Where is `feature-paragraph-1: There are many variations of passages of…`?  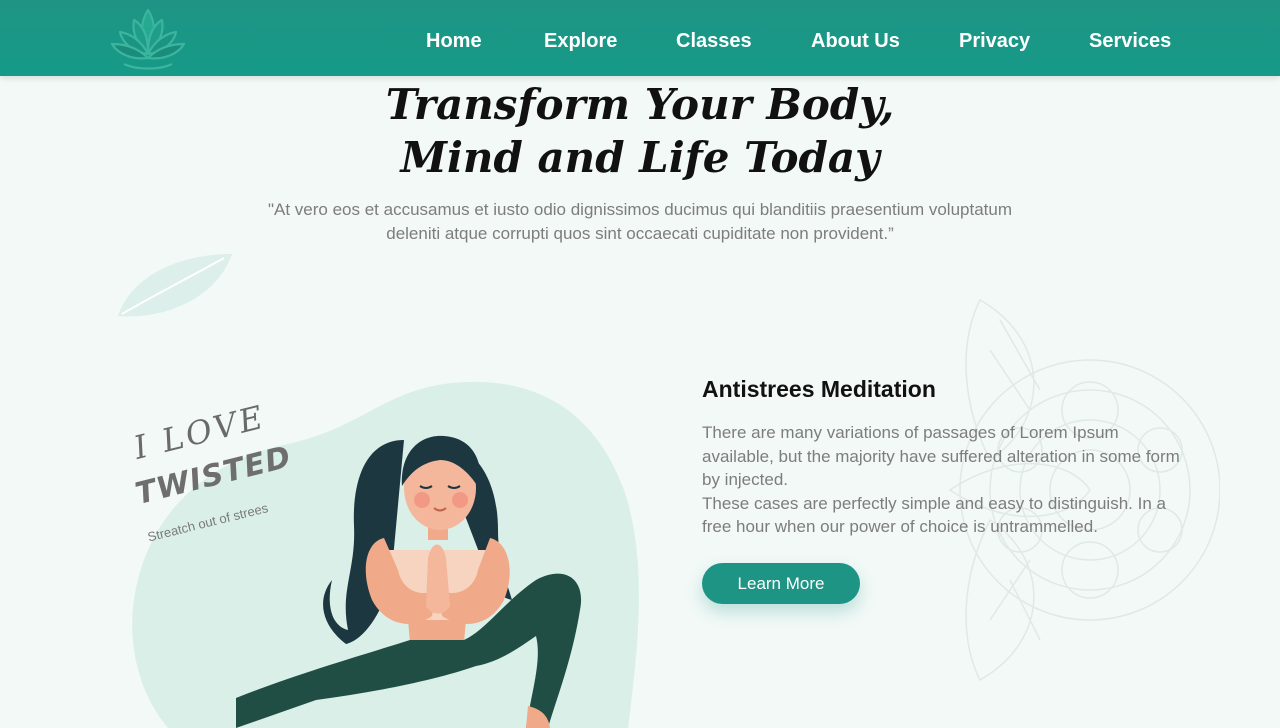
feature-paragraph-1: There are many variations of passages of… is located at coordinates (941, 456).